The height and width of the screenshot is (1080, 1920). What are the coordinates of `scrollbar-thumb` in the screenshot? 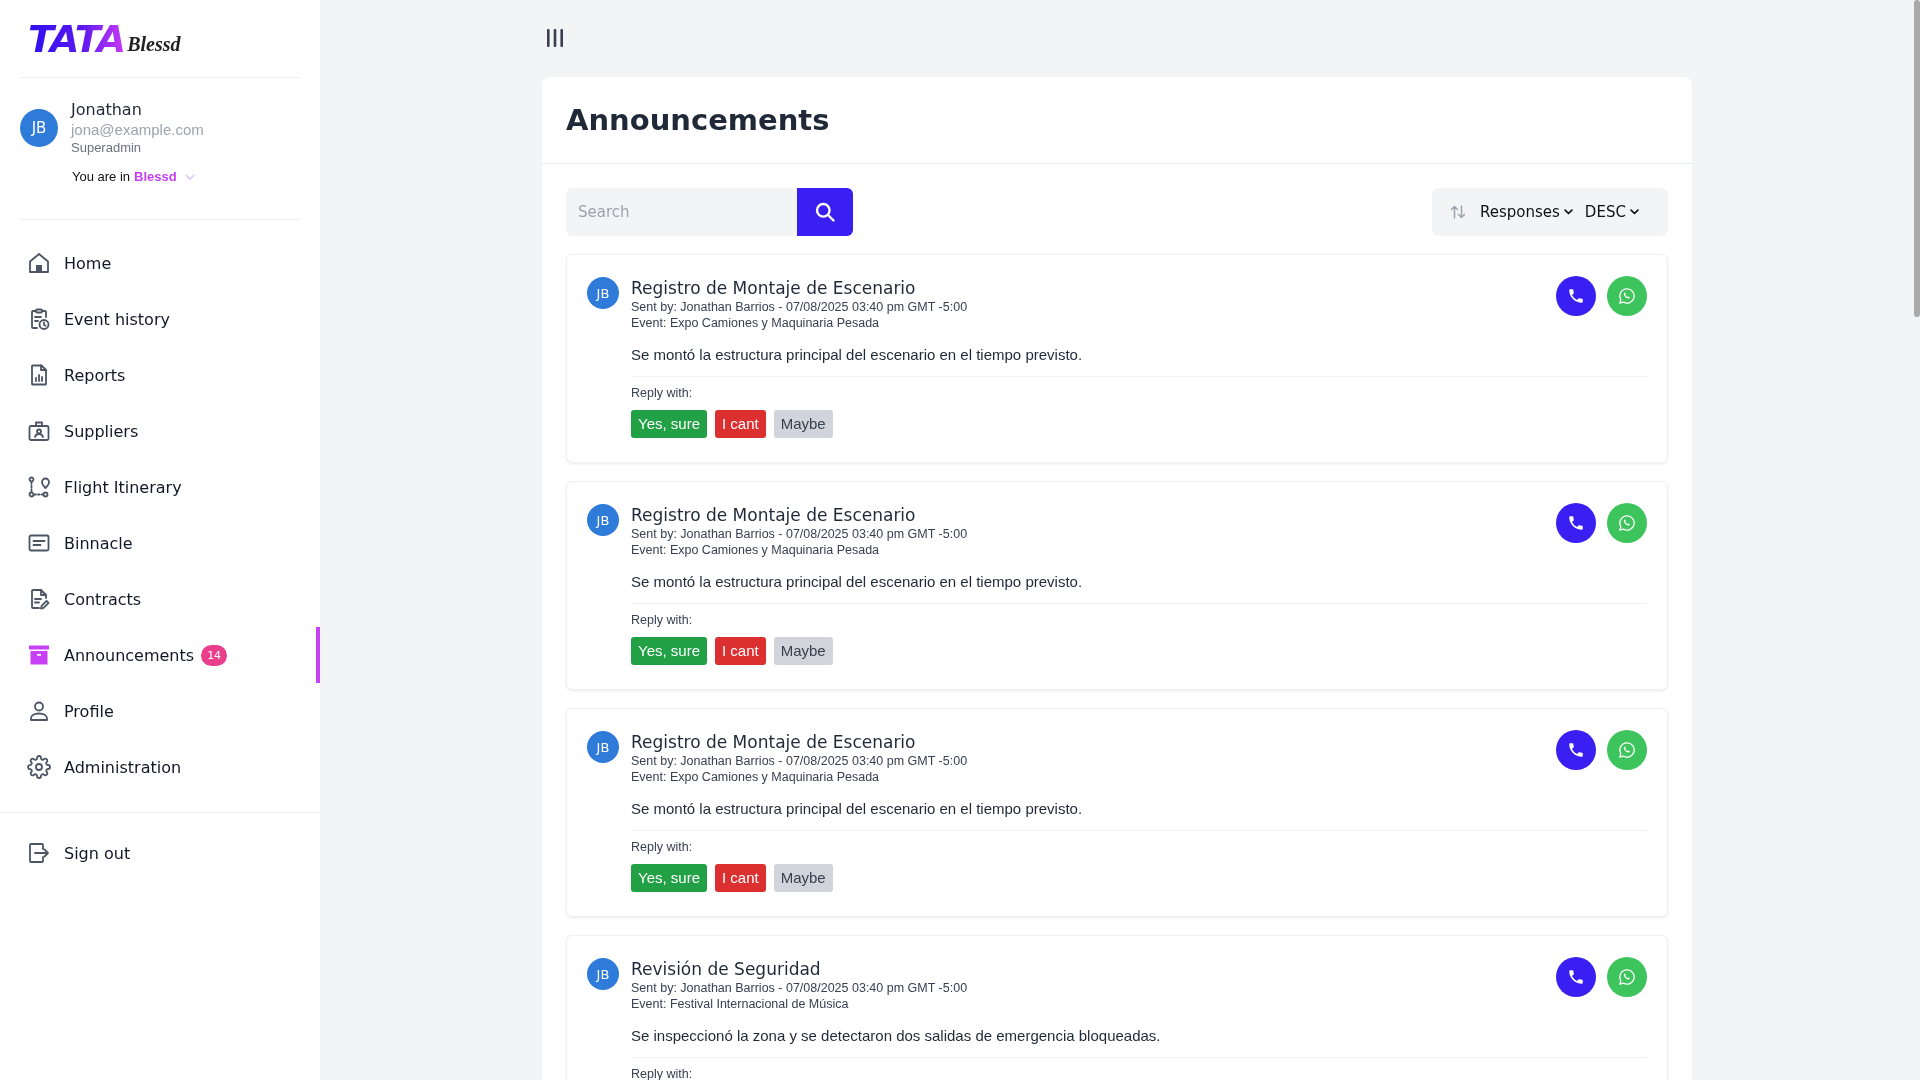 It's located at (1917, 158).